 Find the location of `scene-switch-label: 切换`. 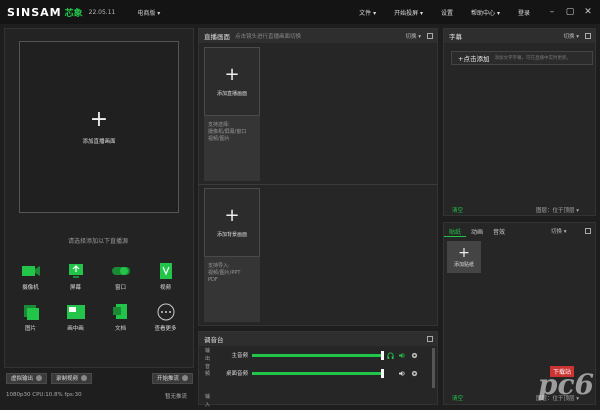

scene-switch-label: 切换 is located at coordinates (411, 37).